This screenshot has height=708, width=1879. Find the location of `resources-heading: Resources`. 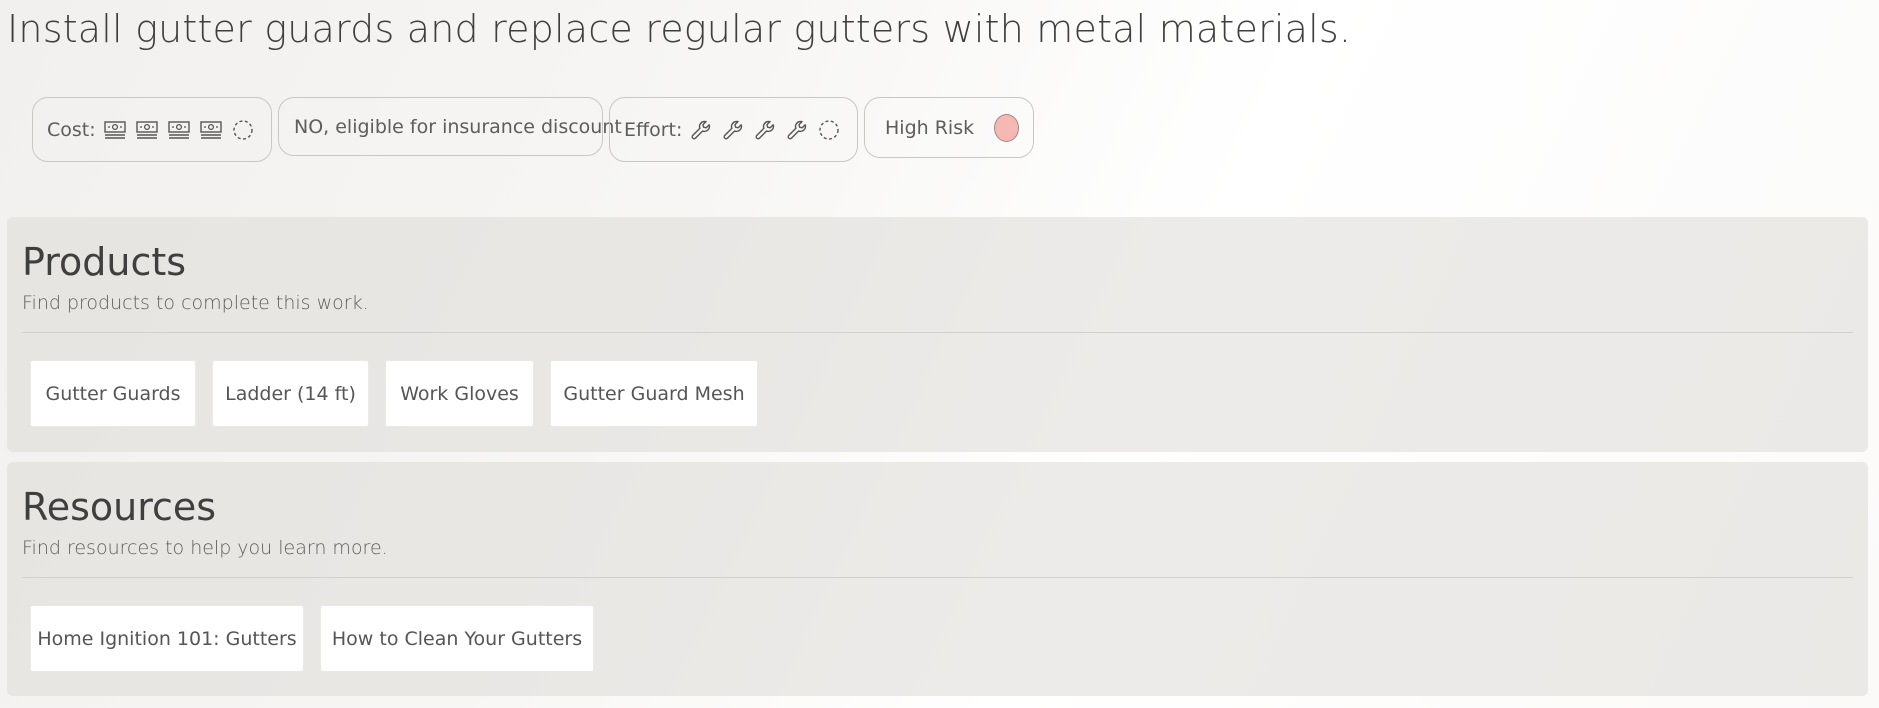

resources-heading: Resources is located at coordinates (119, 507).